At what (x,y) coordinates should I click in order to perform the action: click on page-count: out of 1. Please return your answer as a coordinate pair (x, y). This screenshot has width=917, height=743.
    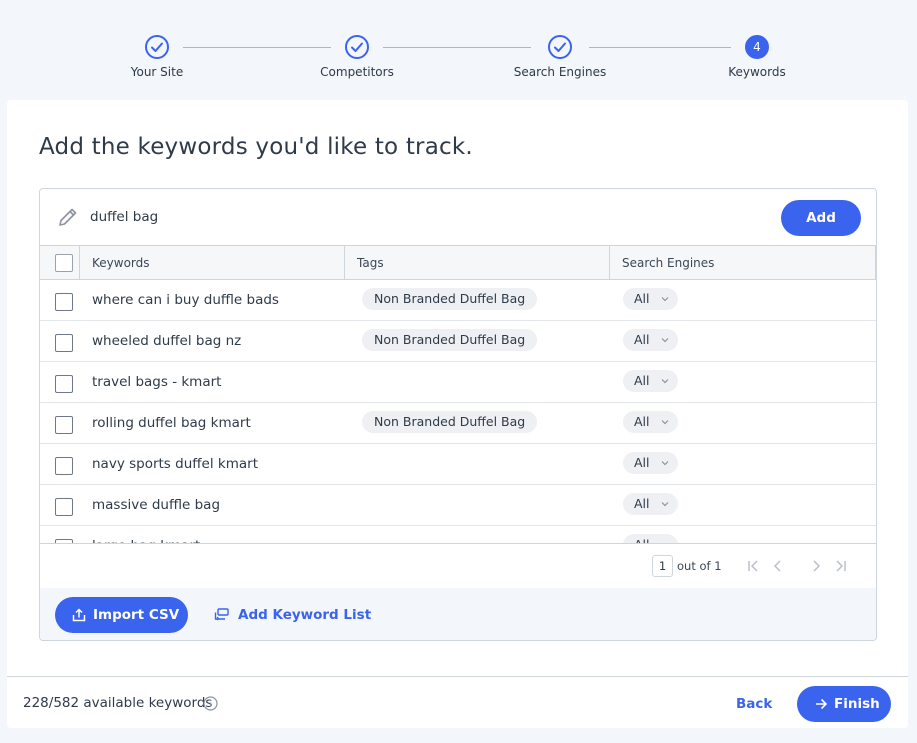
    Looking at the image, I should click on (699, 566).